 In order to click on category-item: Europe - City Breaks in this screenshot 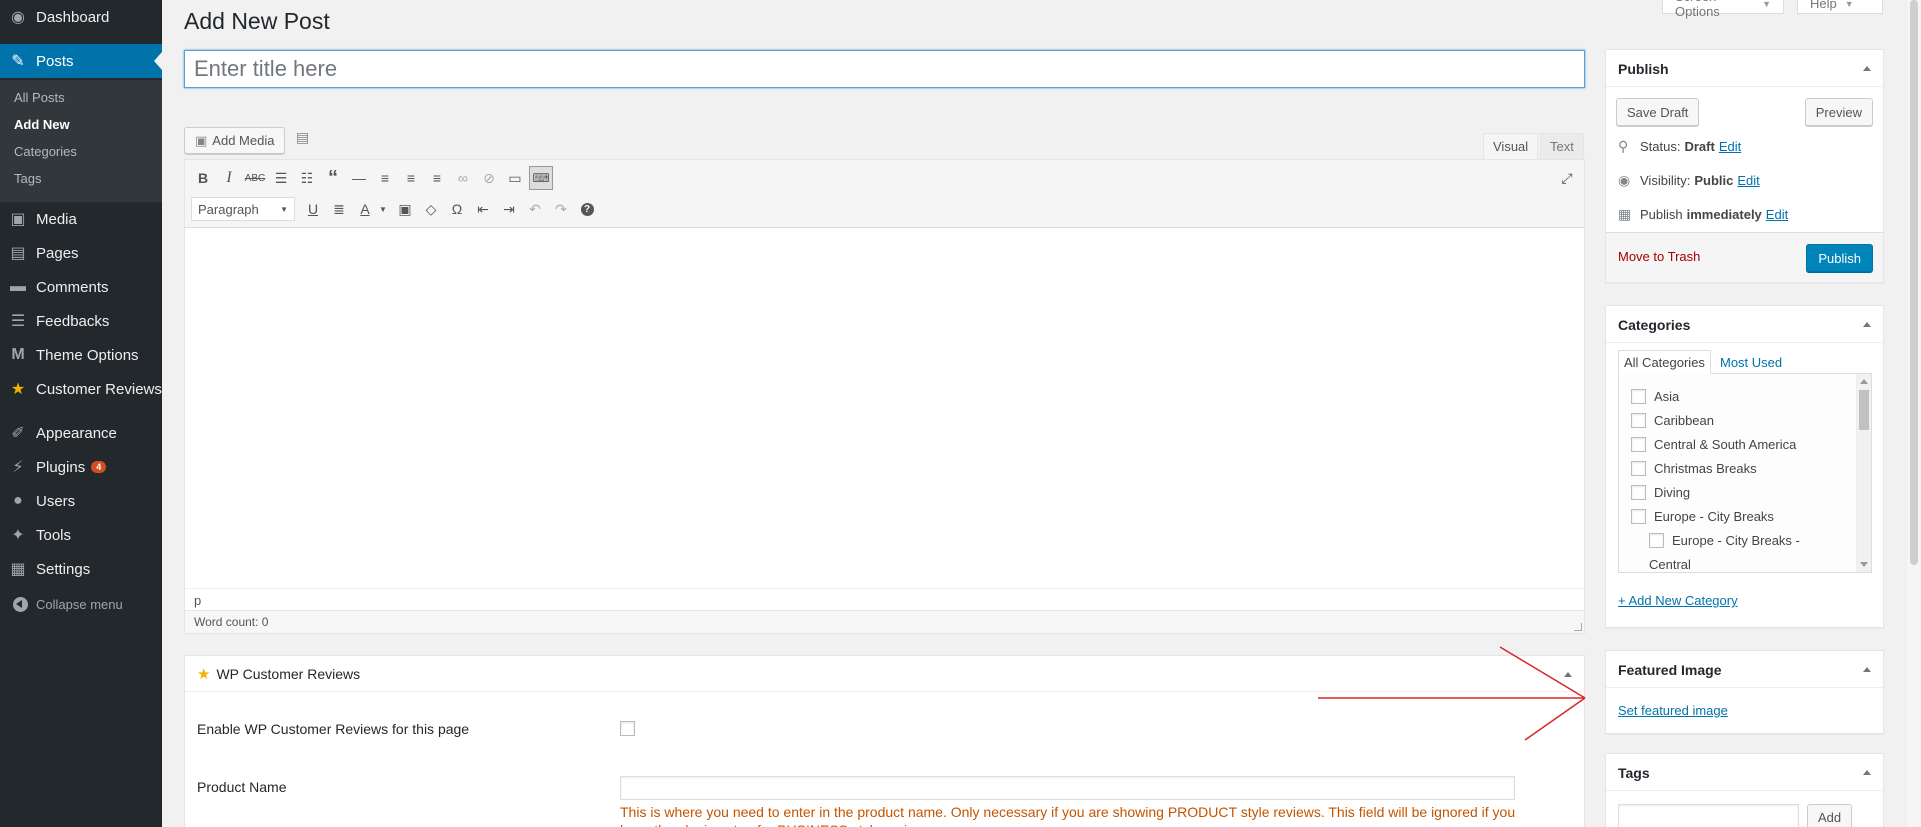, I will do `click(1702, 516)`.